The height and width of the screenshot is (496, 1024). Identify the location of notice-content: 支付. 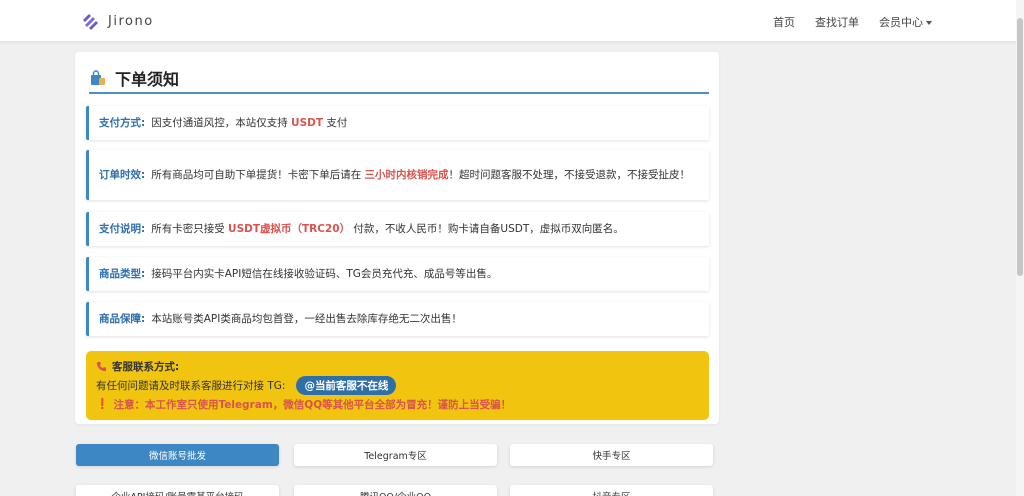
(335, 123).